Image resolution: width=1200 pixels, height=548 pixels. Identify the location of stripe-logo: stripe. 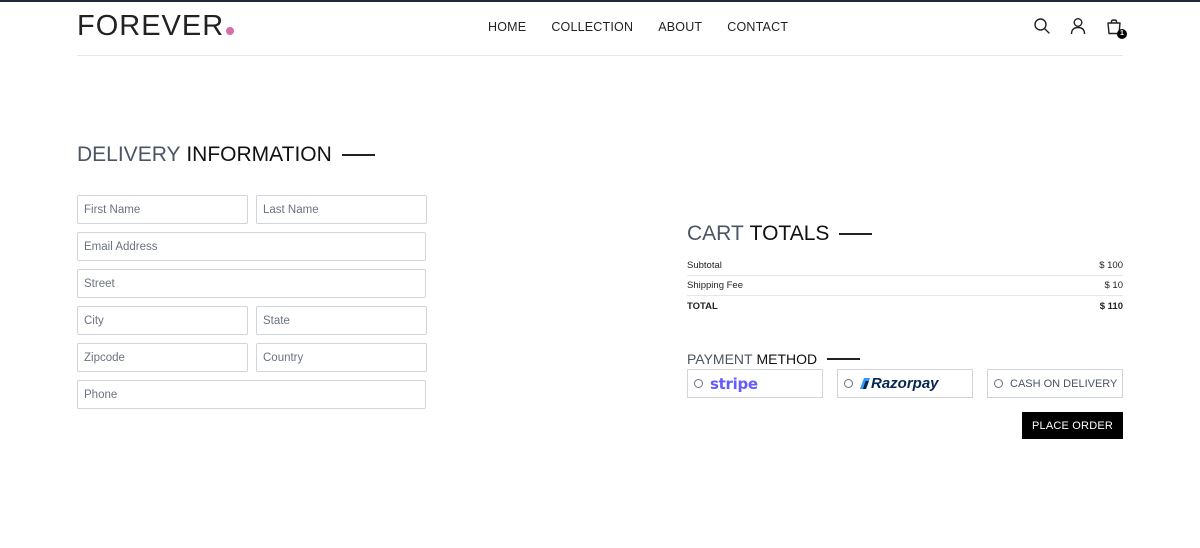
(734, 383).